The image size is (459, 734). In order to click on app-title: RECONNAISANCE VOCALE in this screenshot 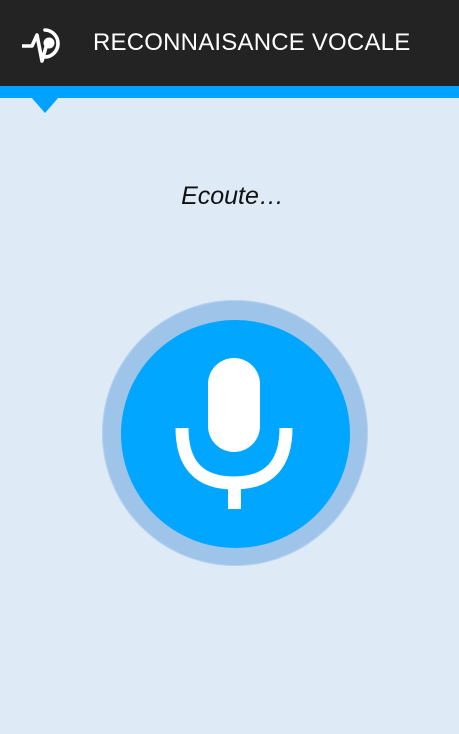, I will do `click(252, 42)`.